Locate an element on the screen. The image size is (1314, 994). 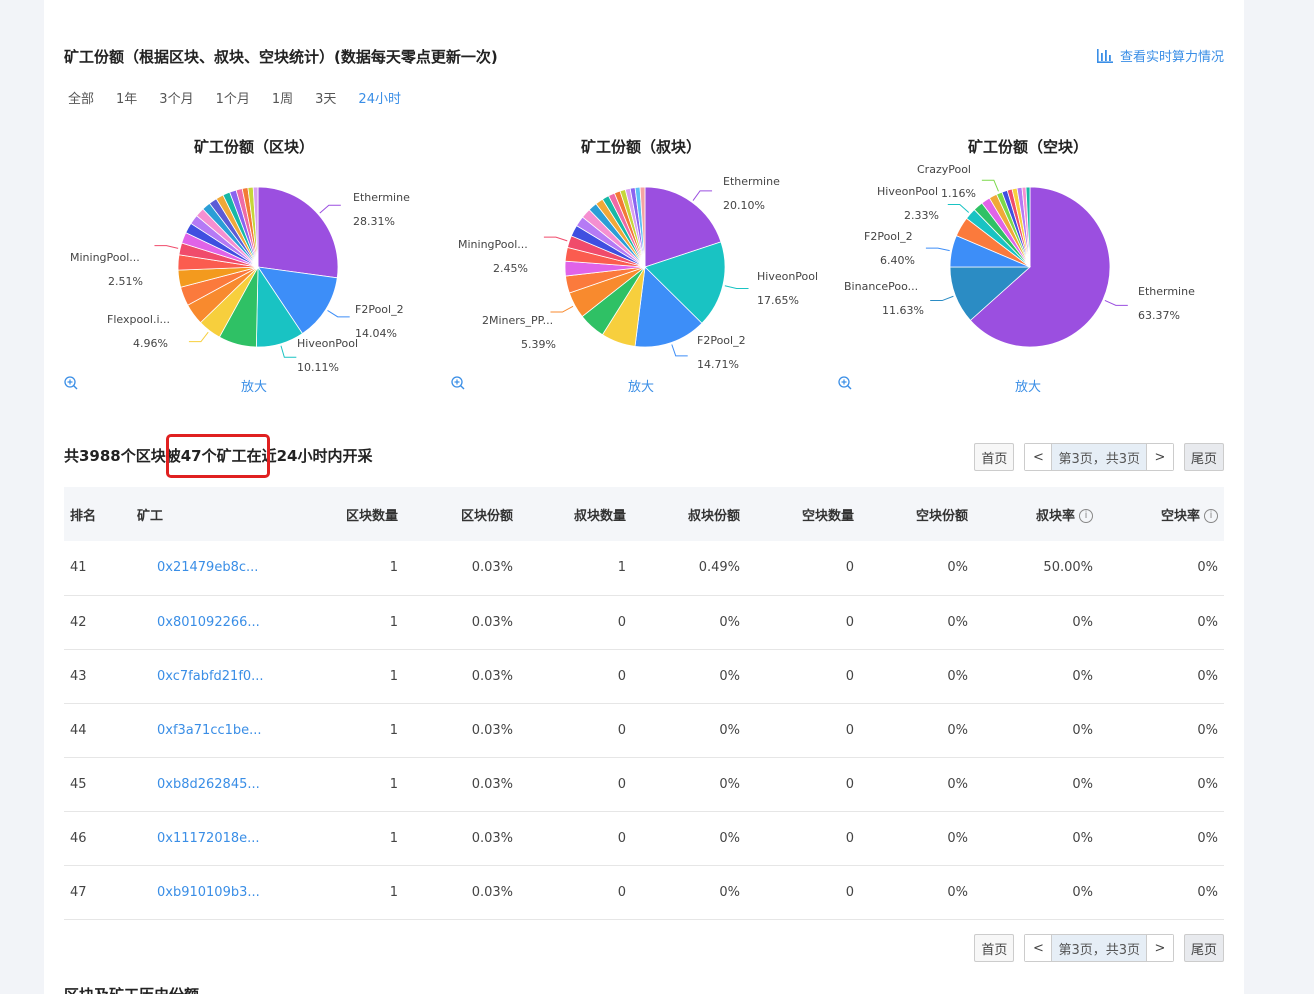
tab-range-3d: 3天 is located at coordinates (325, 97).